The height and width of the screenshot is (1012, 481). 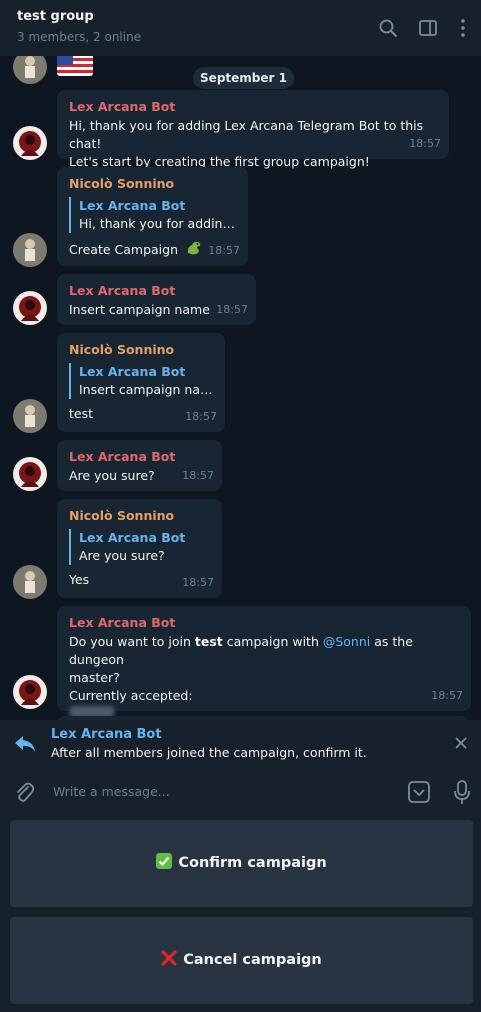 What do you see at coordinates (123, 249) in the screenshot?
I see `message-text: Create Campaign` at bounding box center [123, 249].